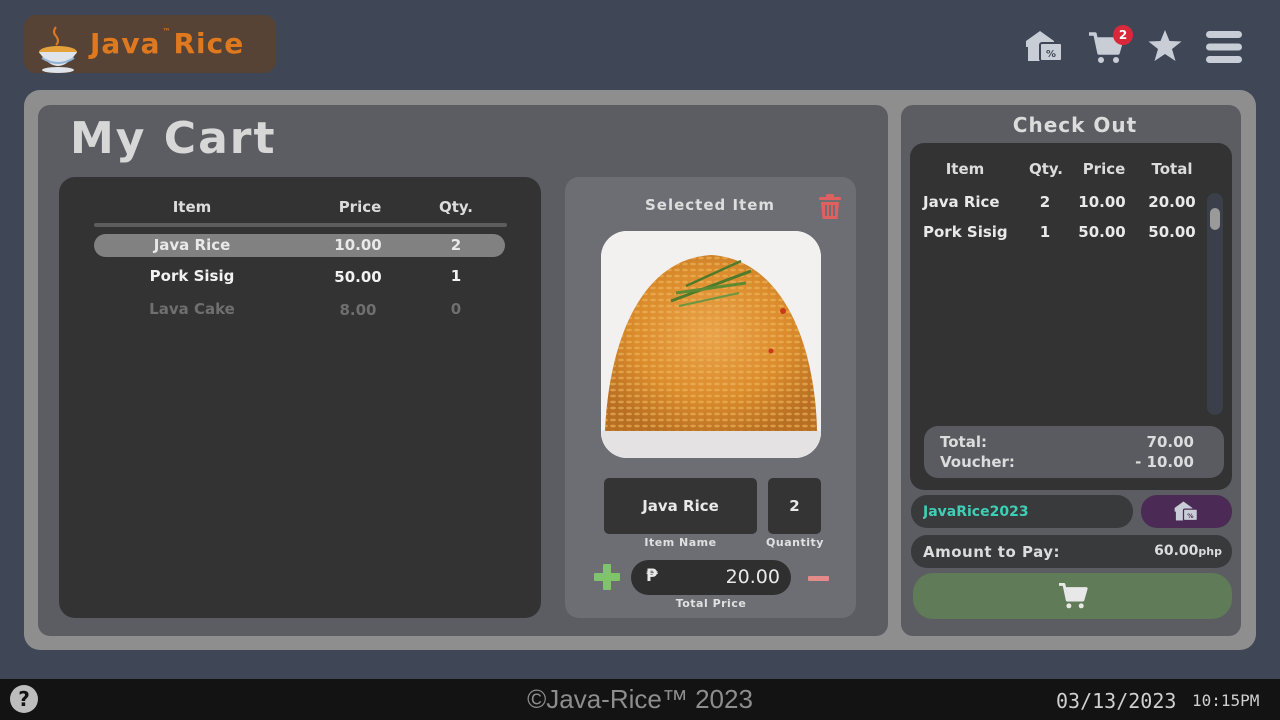 The image size is (1280, 720). Describe the element at coordinates (1172, 169) in the screenshot. I see `co-header-total: Total` at that location.